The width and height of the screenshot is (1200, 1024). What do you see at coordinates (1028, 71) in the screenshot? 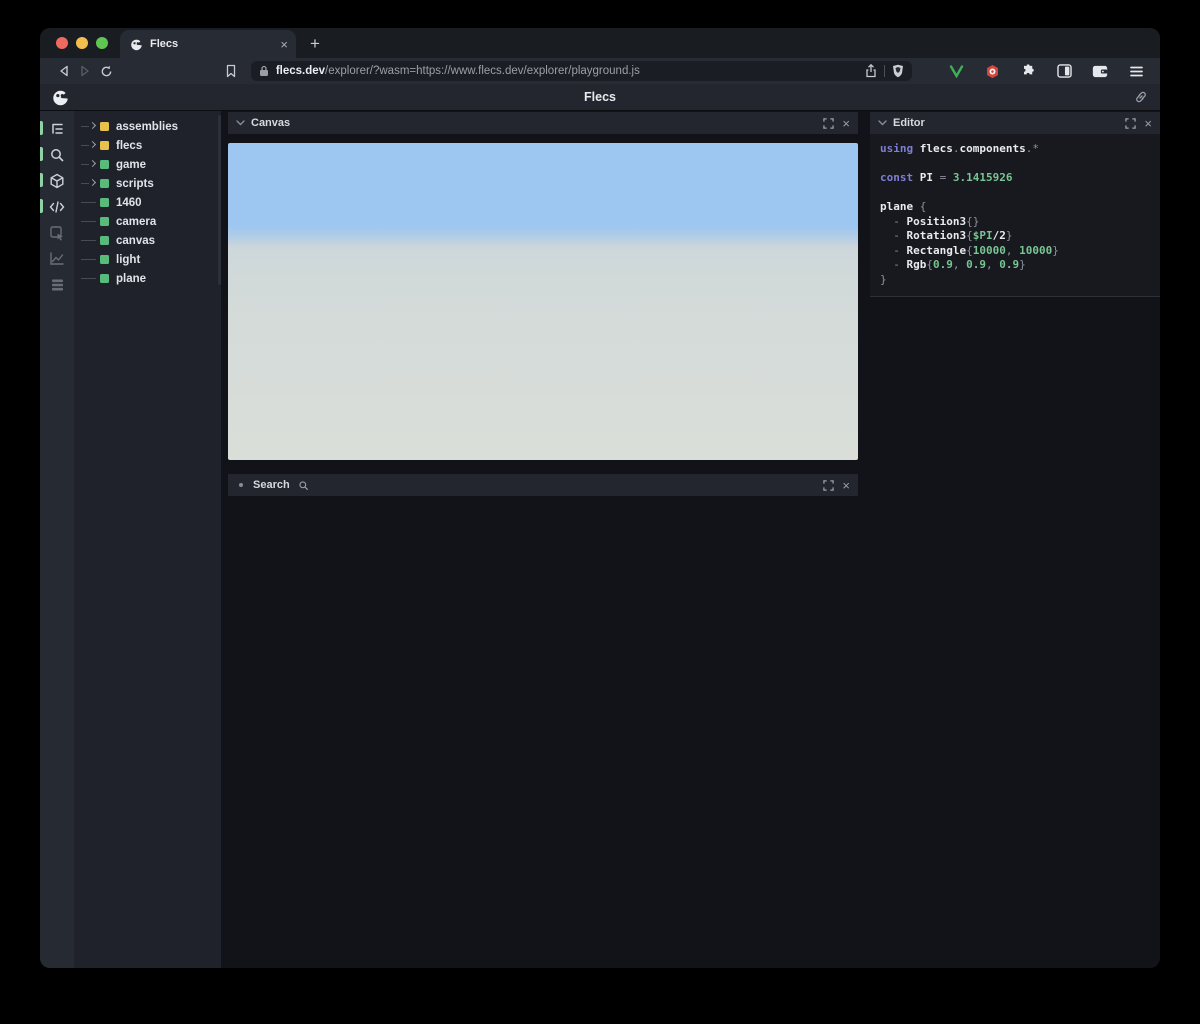
I see `extensions-puzzle-icon` at bounding box center [1028, 71].